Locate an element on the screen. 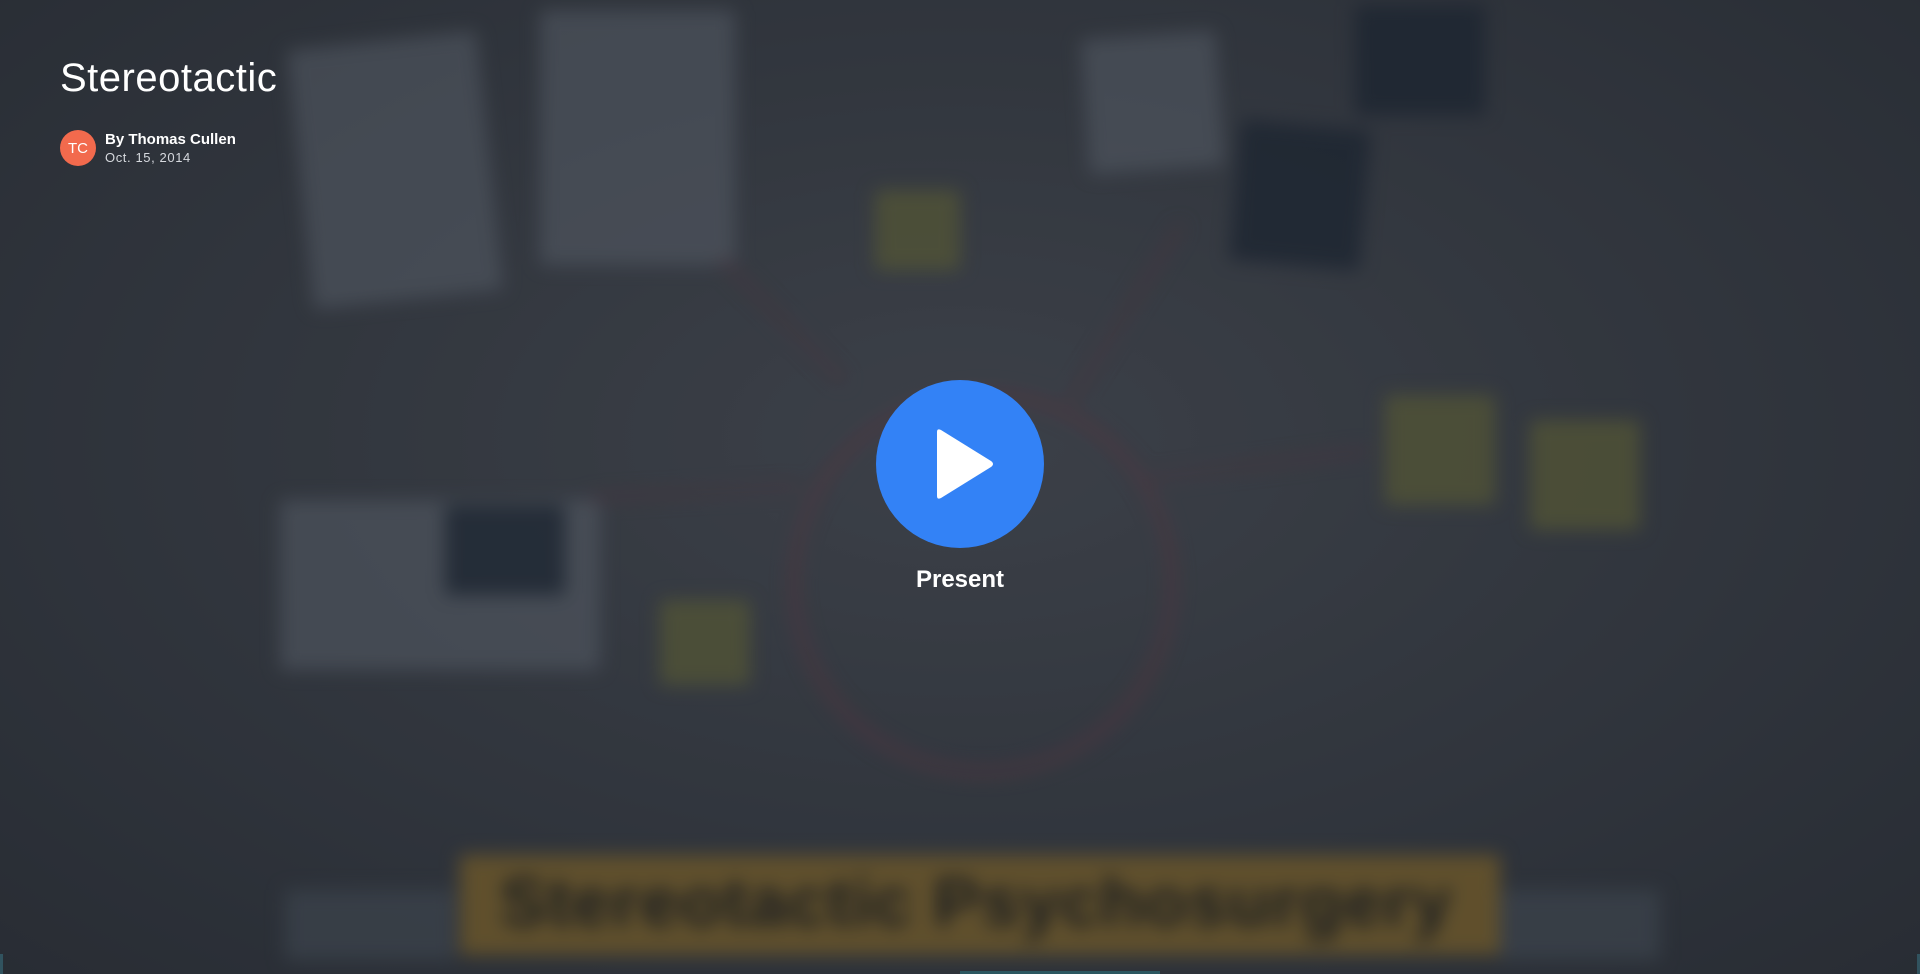 The width and height of the screenshot is (1920, 974). publish-date: Oct. 15, 2014 is located at coordinates (148, 157).